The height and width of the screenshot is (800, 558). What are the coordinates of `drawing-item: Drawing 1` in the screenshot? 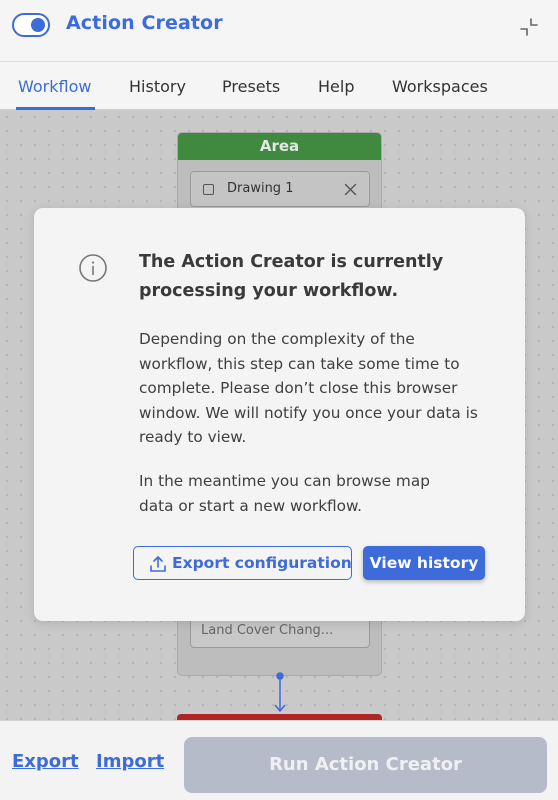 It's located at (280, 189).